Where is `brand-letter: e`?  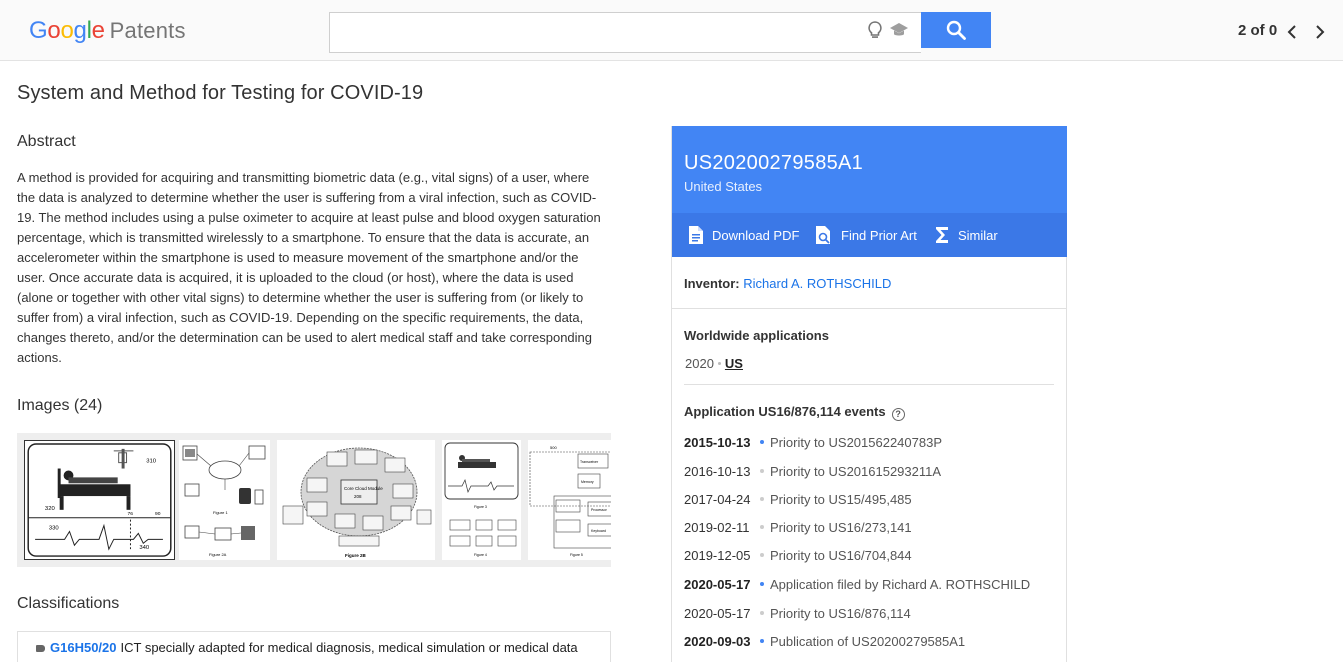 brand-letter: e is located at coordinates (98, 30).